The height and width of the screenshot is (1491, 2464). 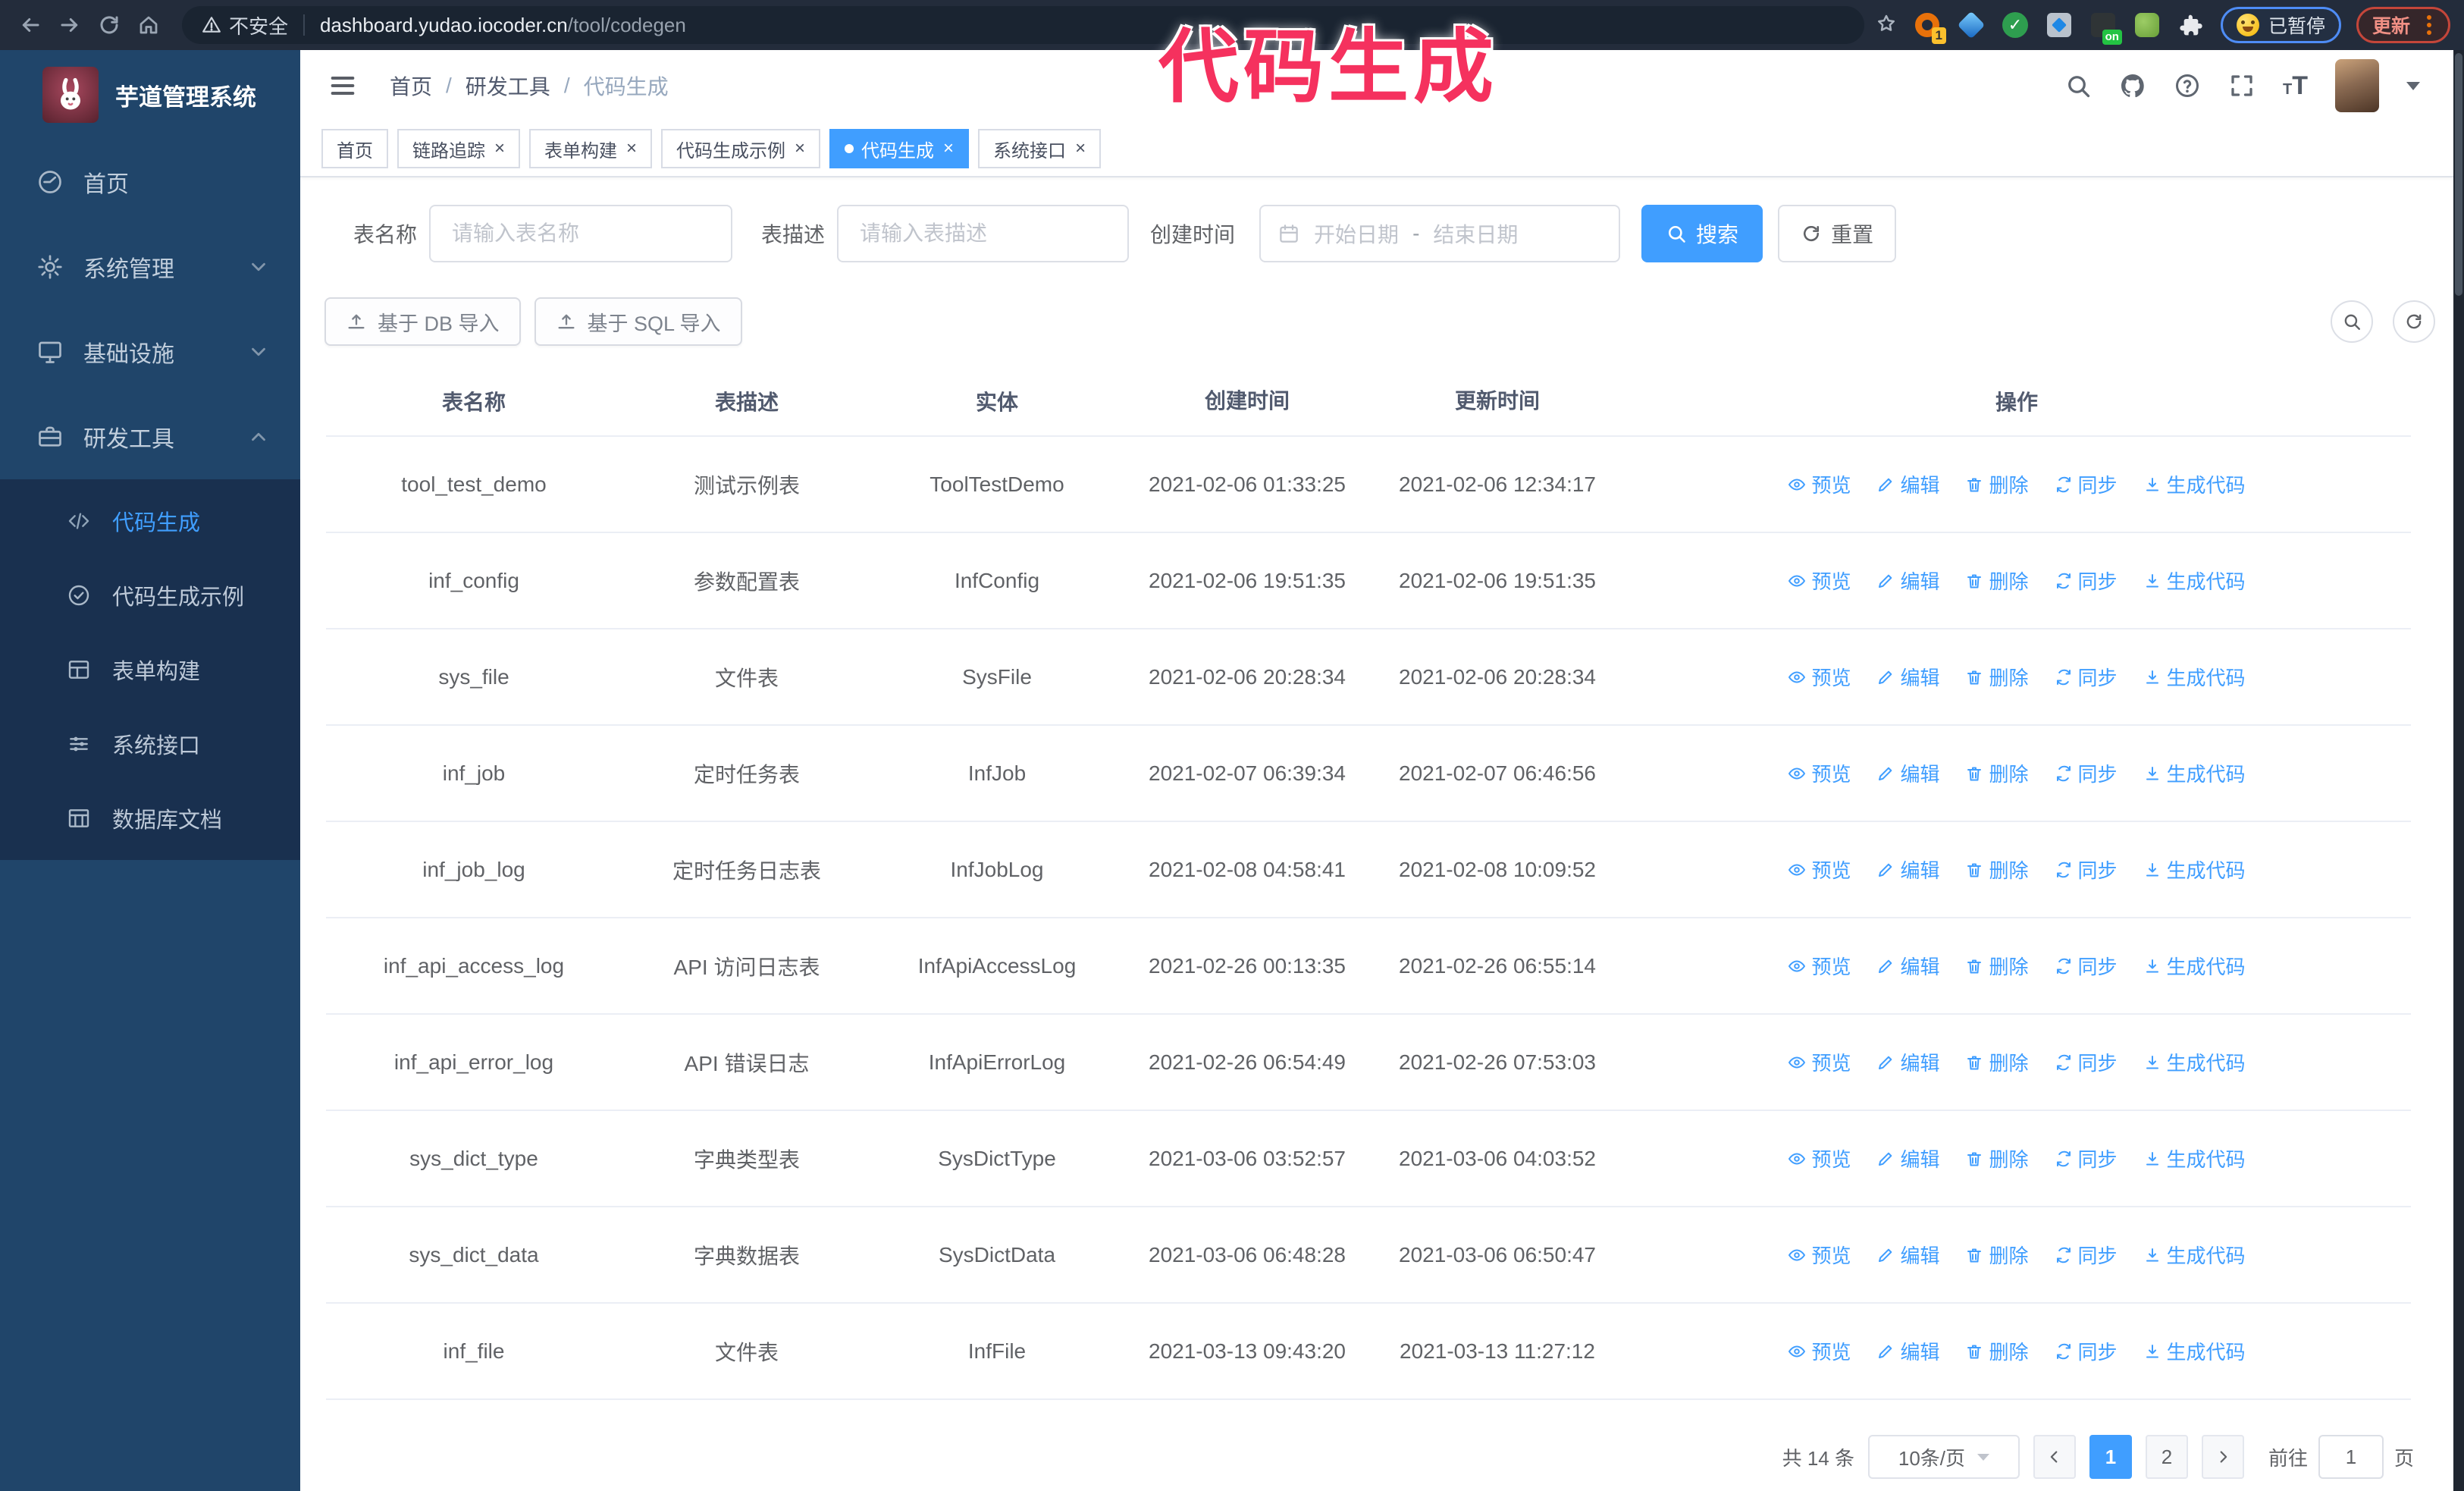 I want to click on avatar, so click(x=2357, y=85).